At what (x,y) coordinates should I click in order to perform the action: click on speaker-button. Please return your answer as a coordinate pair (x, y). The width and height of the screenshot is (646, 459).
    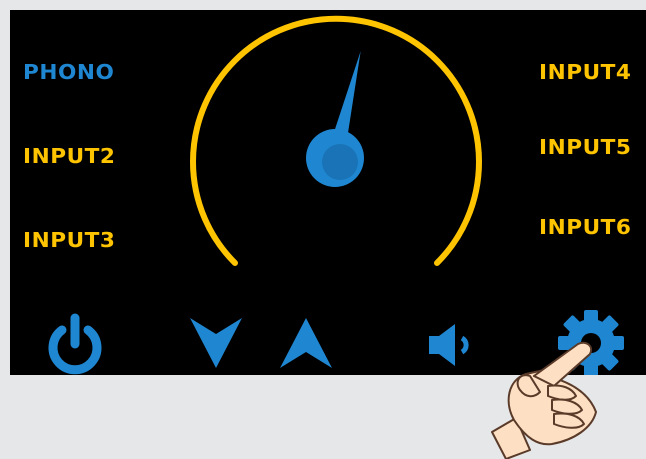
    Looking at the image, I should click on (454, 345).